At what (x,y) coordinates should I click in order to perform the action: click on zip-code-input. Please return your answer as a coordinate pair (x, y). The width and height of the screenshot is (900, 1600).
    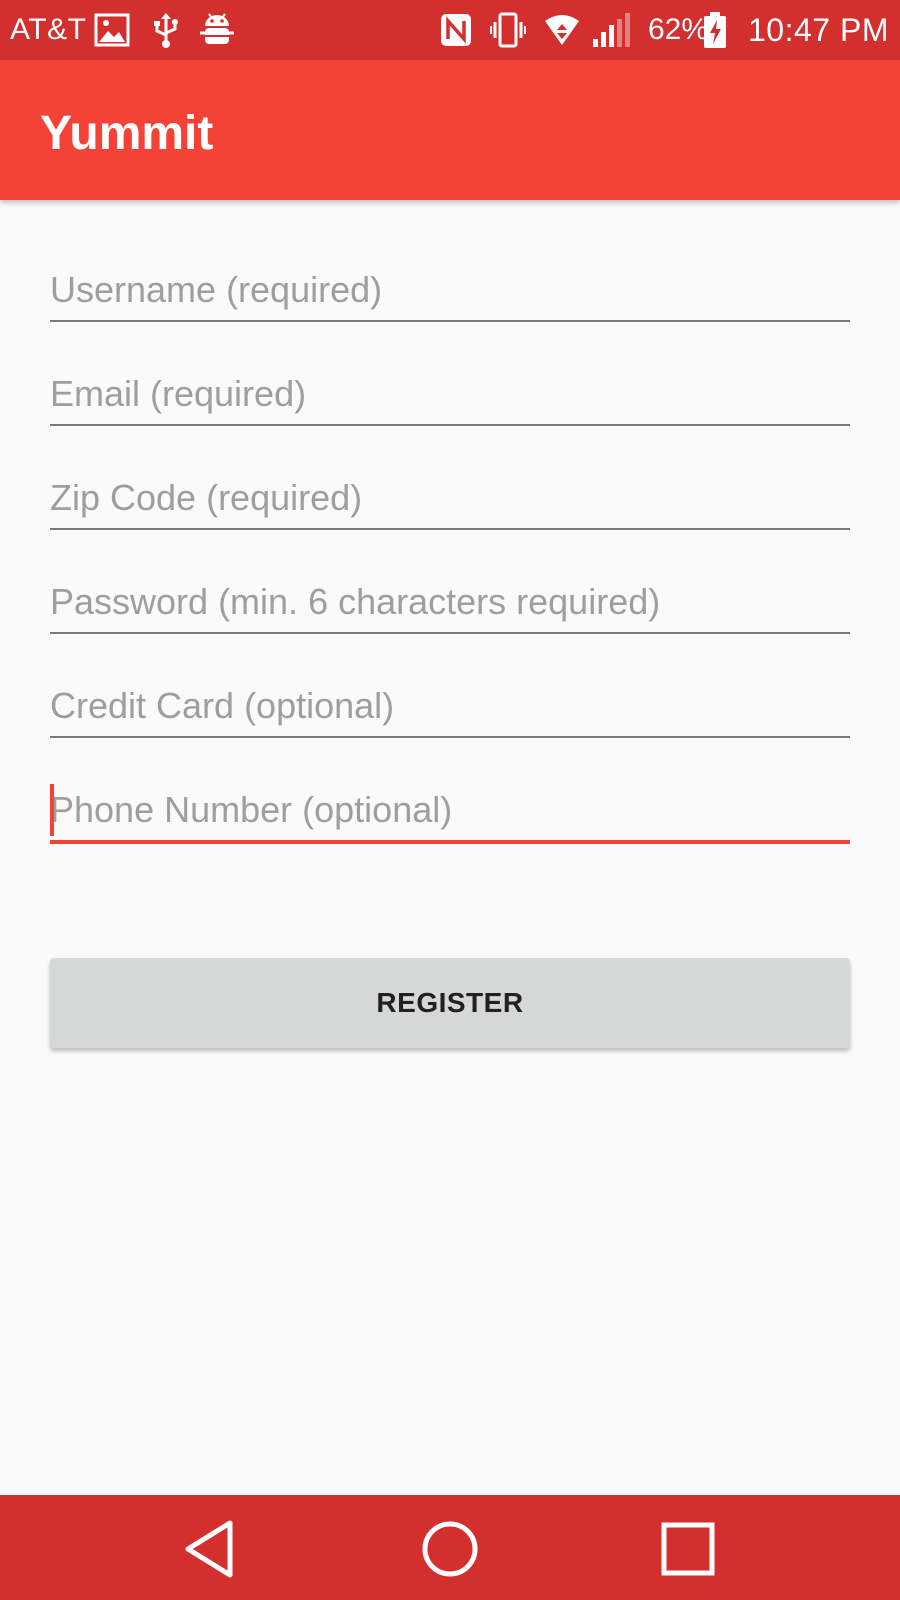
    Looking at the image, I should click on (450, 498).